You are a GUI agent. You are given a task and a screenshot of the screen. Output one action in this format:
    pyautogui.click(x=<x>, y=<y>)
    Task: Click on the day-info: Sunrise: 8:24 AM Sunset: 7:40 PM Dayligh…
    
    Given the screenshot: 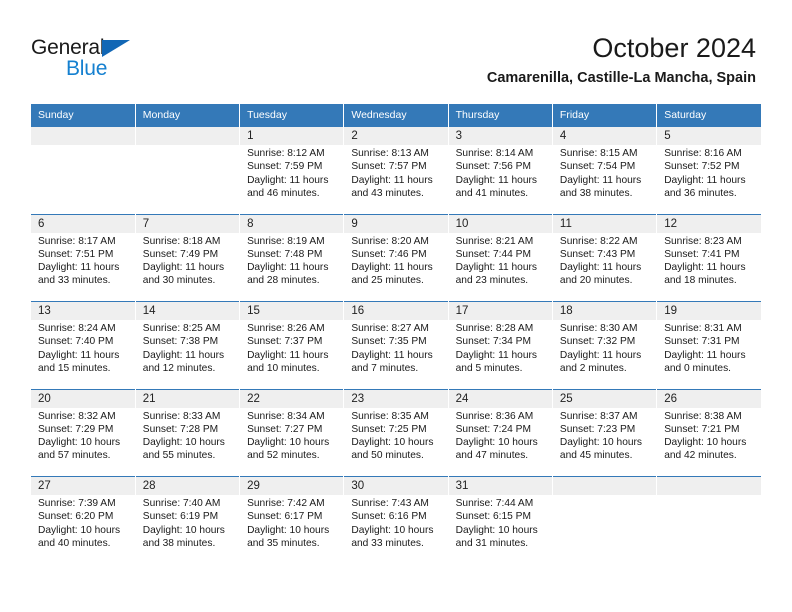 What is the action you would take?
    pyautogui.click(x=83, y=354)
    